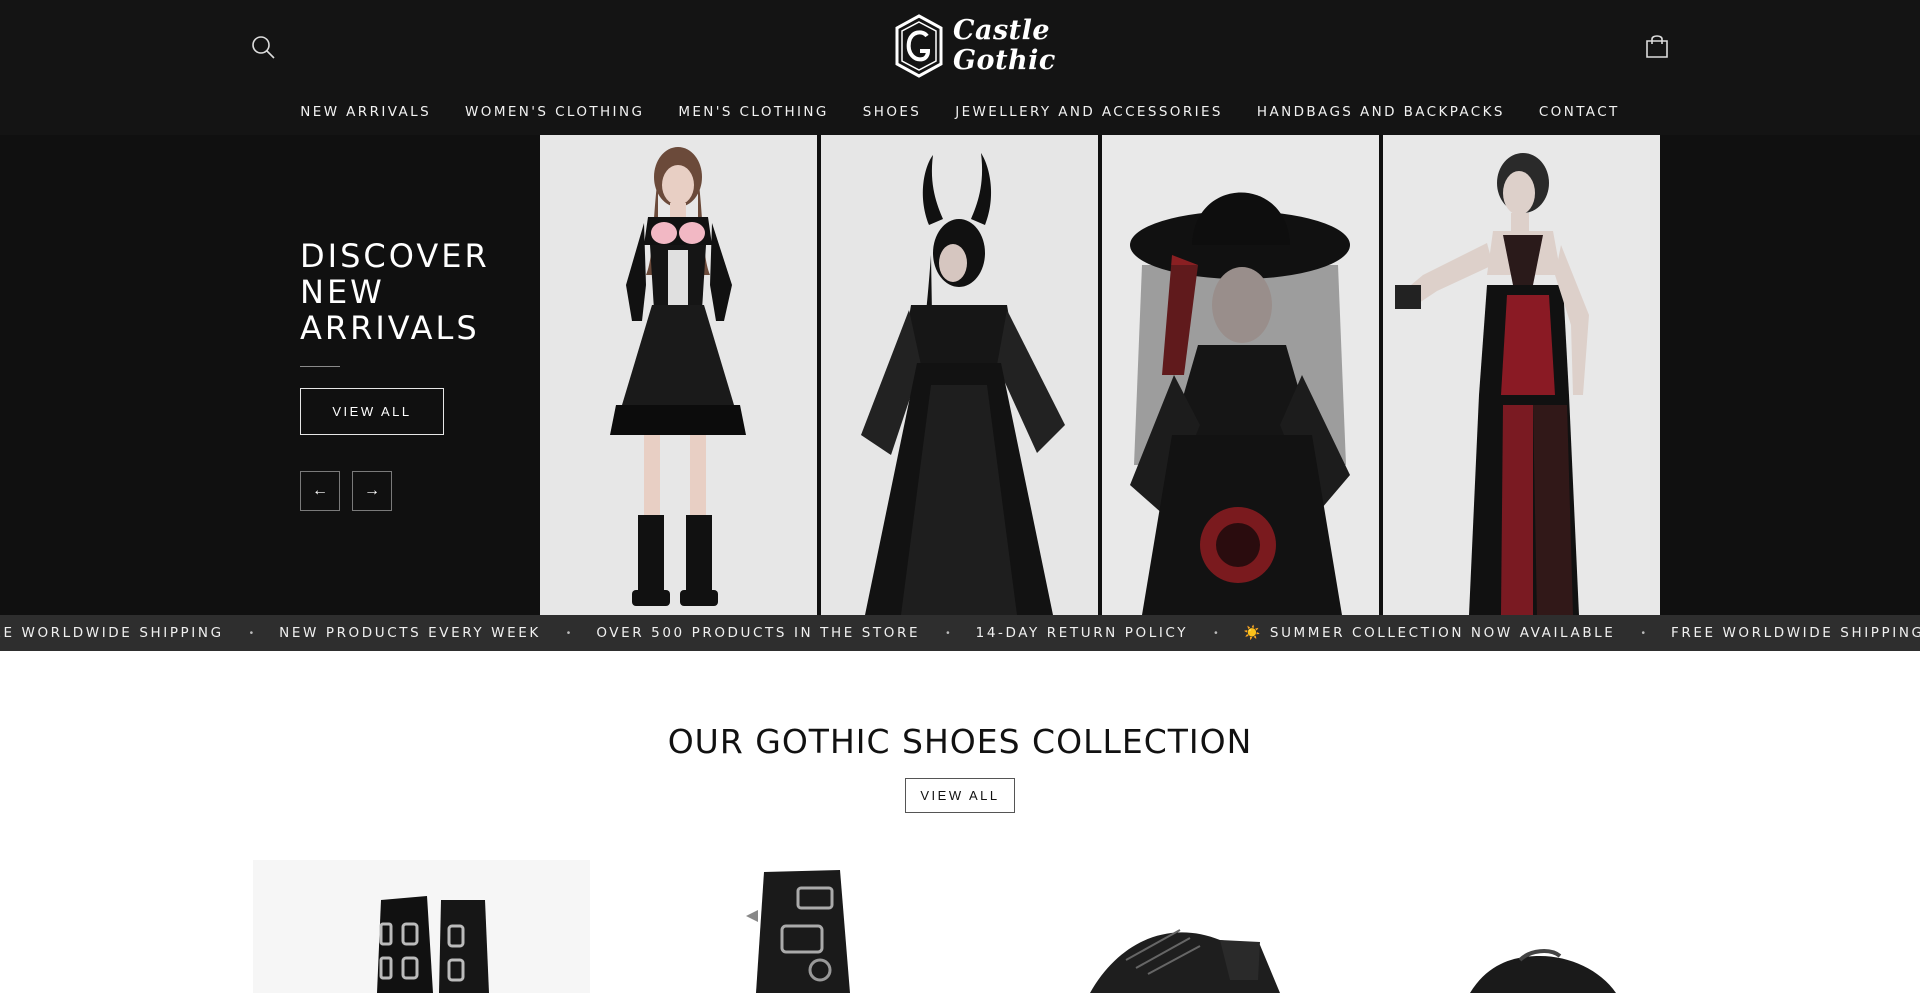 Image resolution: width=1920 pixels, height=993 pixels. I want to click on logo-line-2: Gothic, so click(1004, 60).